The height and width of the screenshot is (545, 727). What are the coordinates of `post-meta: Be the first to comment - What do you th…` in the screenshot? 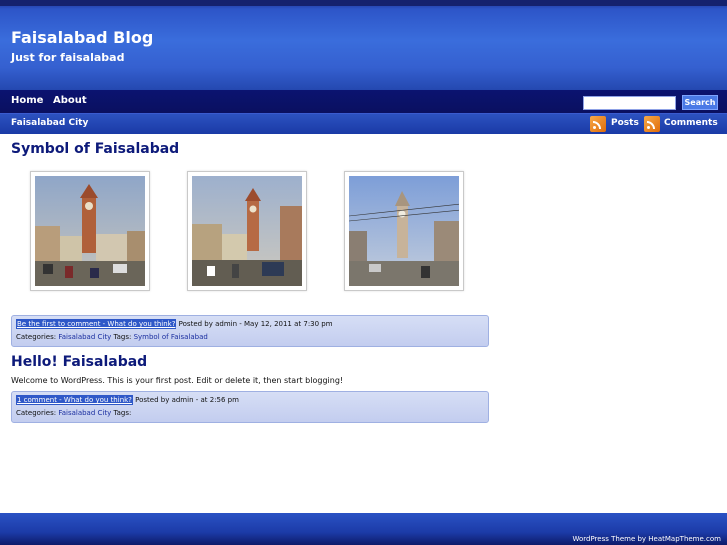 It's located at (250, 331).